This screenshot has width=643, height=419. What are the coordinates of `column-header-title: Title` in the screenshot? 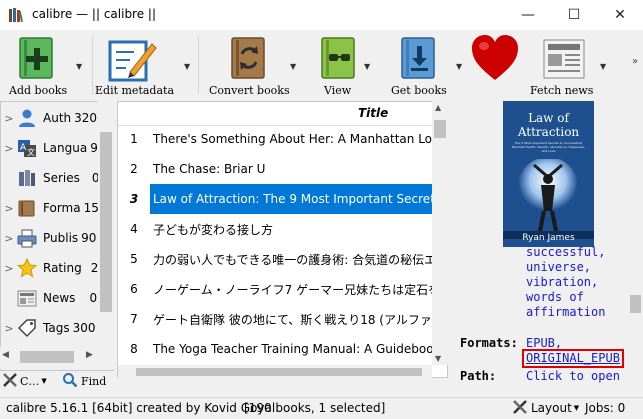 It's located at (373, 113).